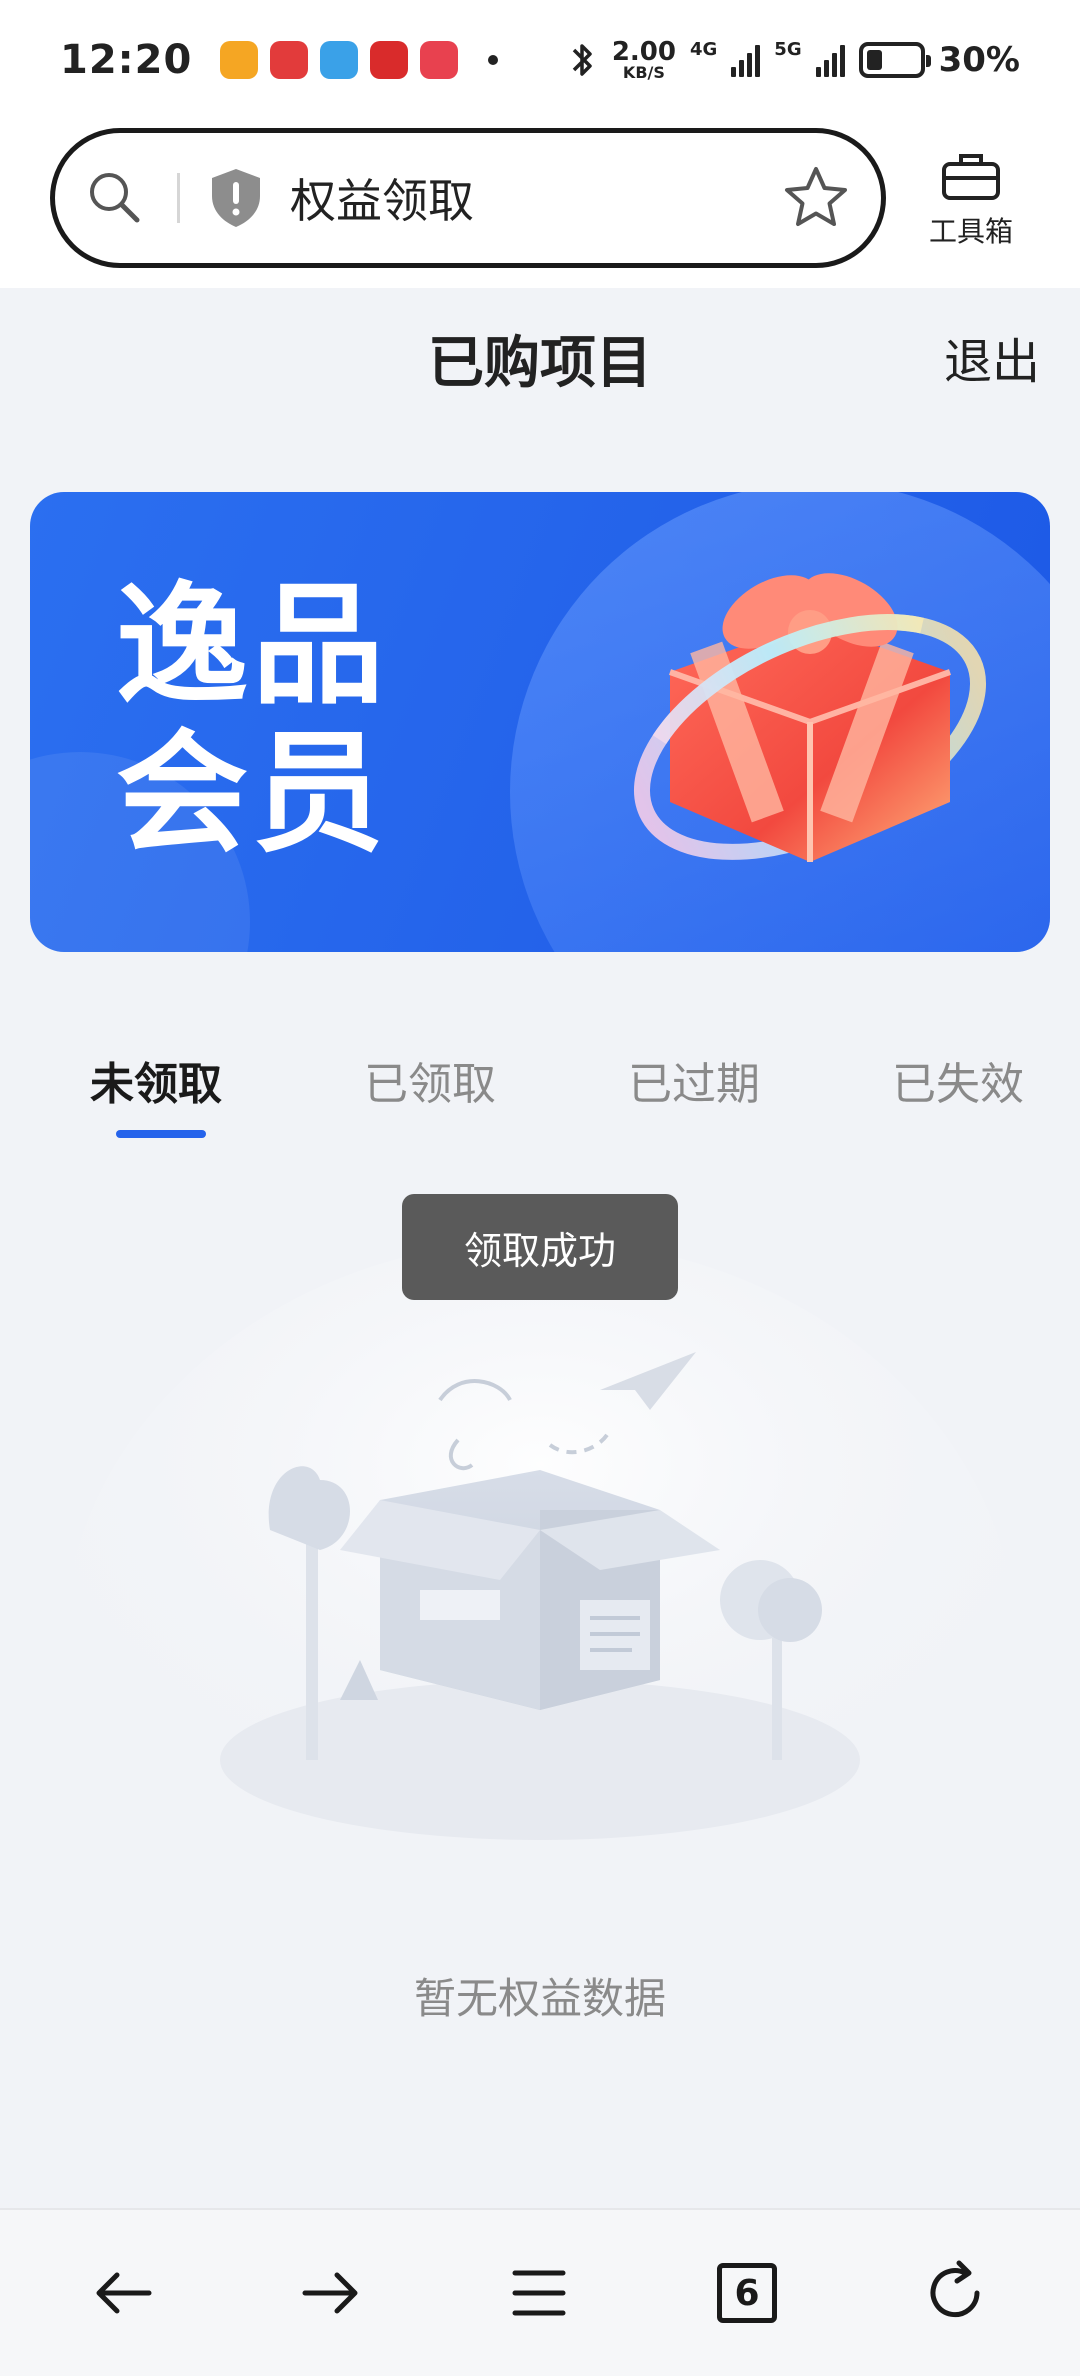 This screenshot has height=2376, width=1080. I want to click on tab-count: 6, so click(747, 2293).